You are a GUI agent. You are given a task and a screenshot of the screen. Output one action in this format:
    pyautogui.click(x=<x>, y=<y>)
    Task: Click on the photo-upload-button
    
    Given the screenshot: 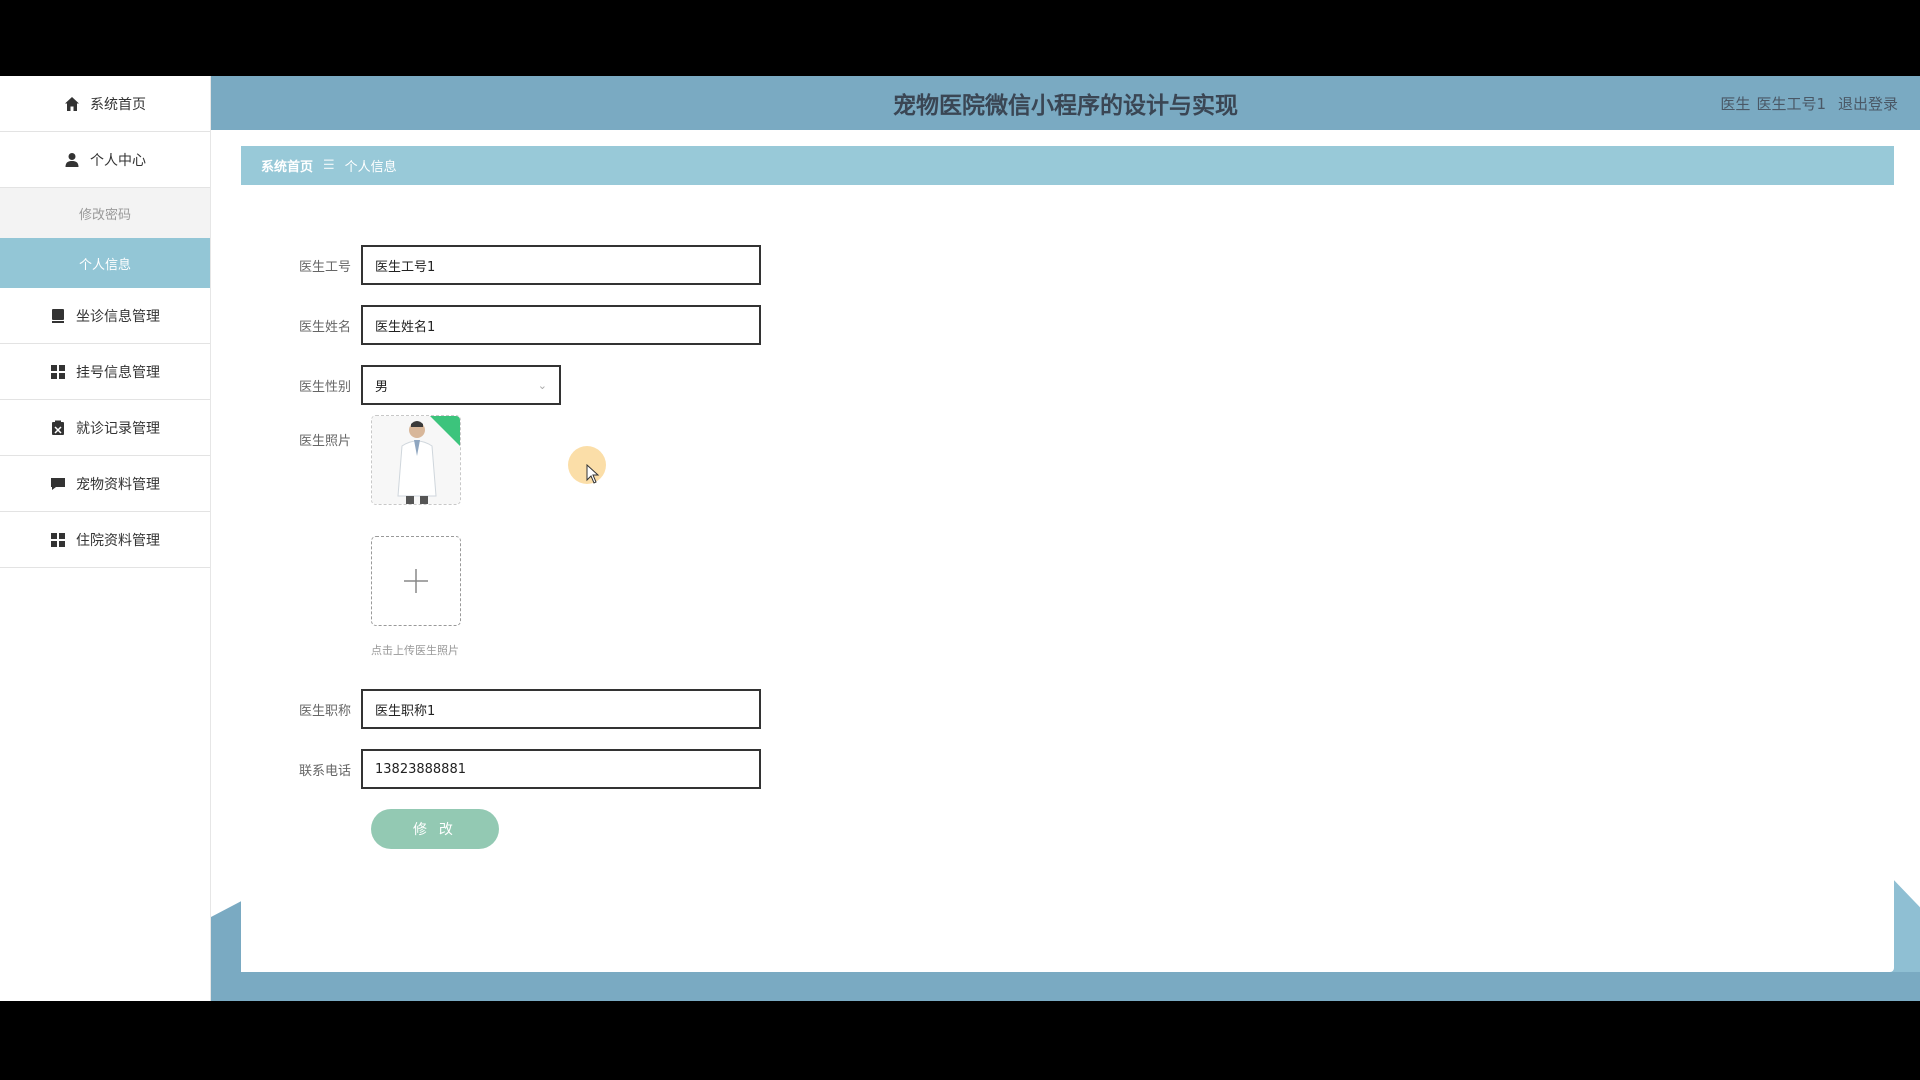 What is the action you would take?
    pyautogui.click(x=416, y=581)
    